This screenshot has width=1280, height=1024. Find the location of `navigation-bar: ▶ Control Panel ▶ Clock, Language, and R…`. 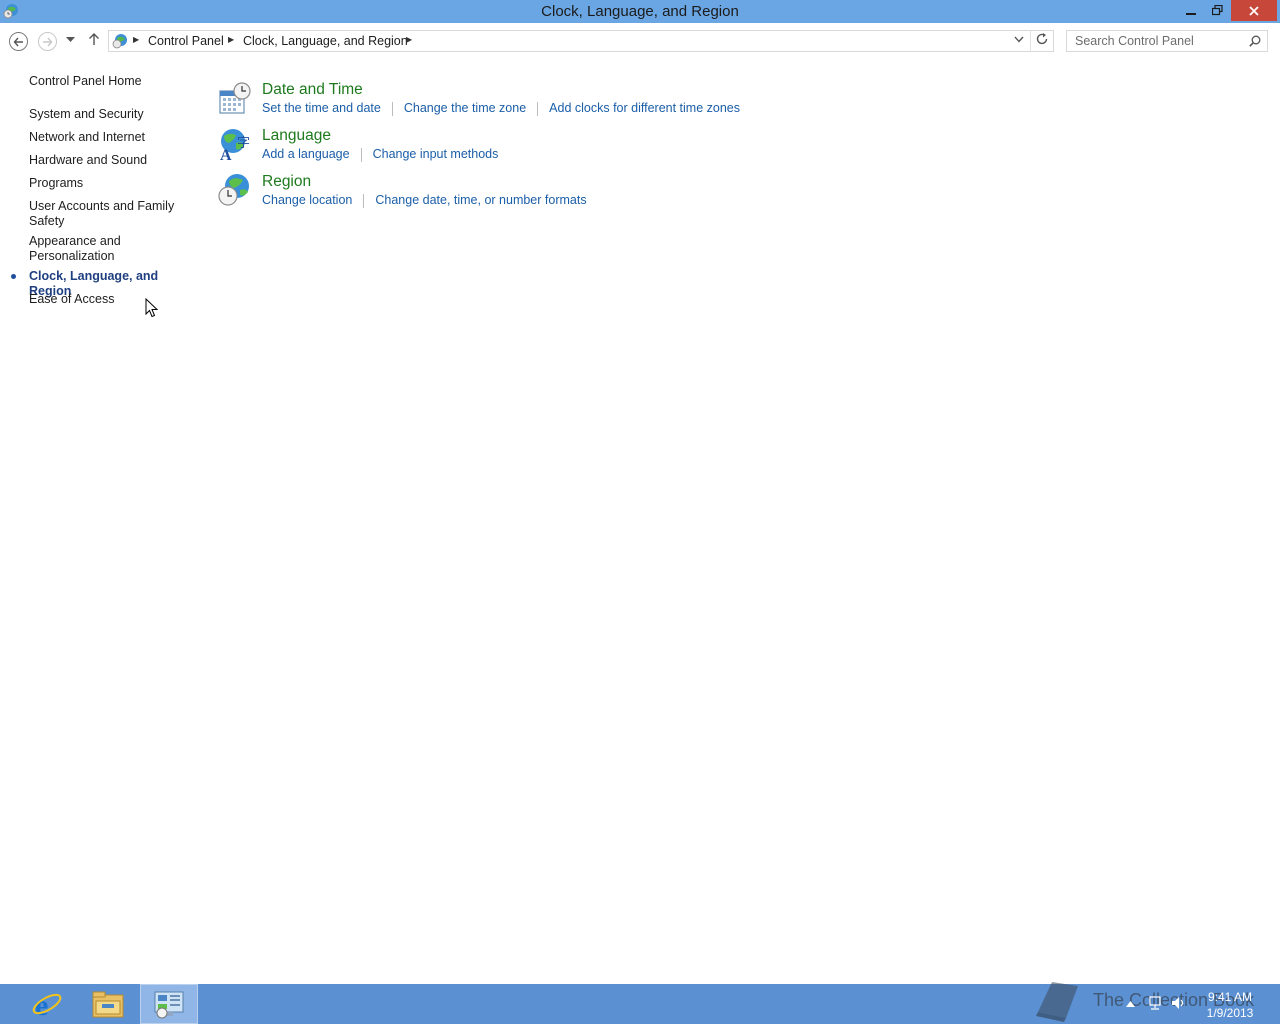

navigation-bar: ▶ Control Panel ▶ Clock, Language, and R… is located at coordinates (640, 40).